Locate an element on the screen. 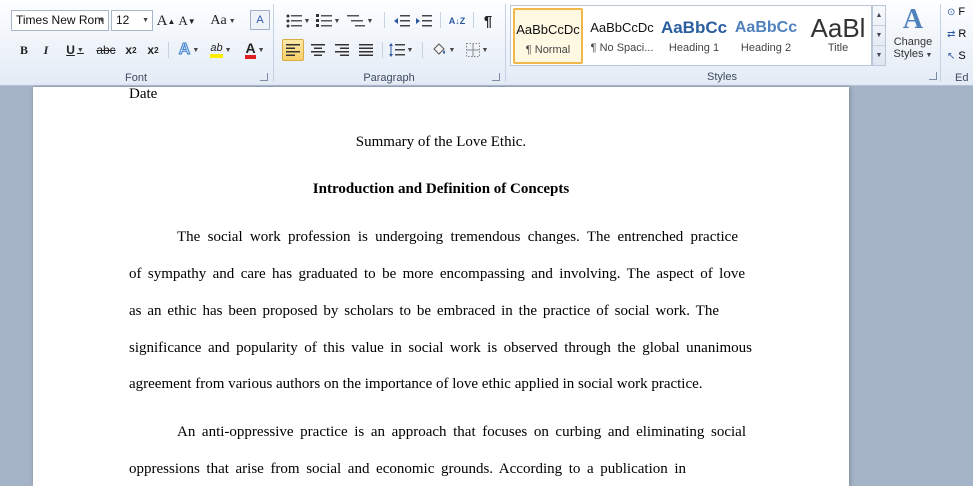 This screenshot has width=973, height=486. bold-icon: B is located at coordinates (23, 49).